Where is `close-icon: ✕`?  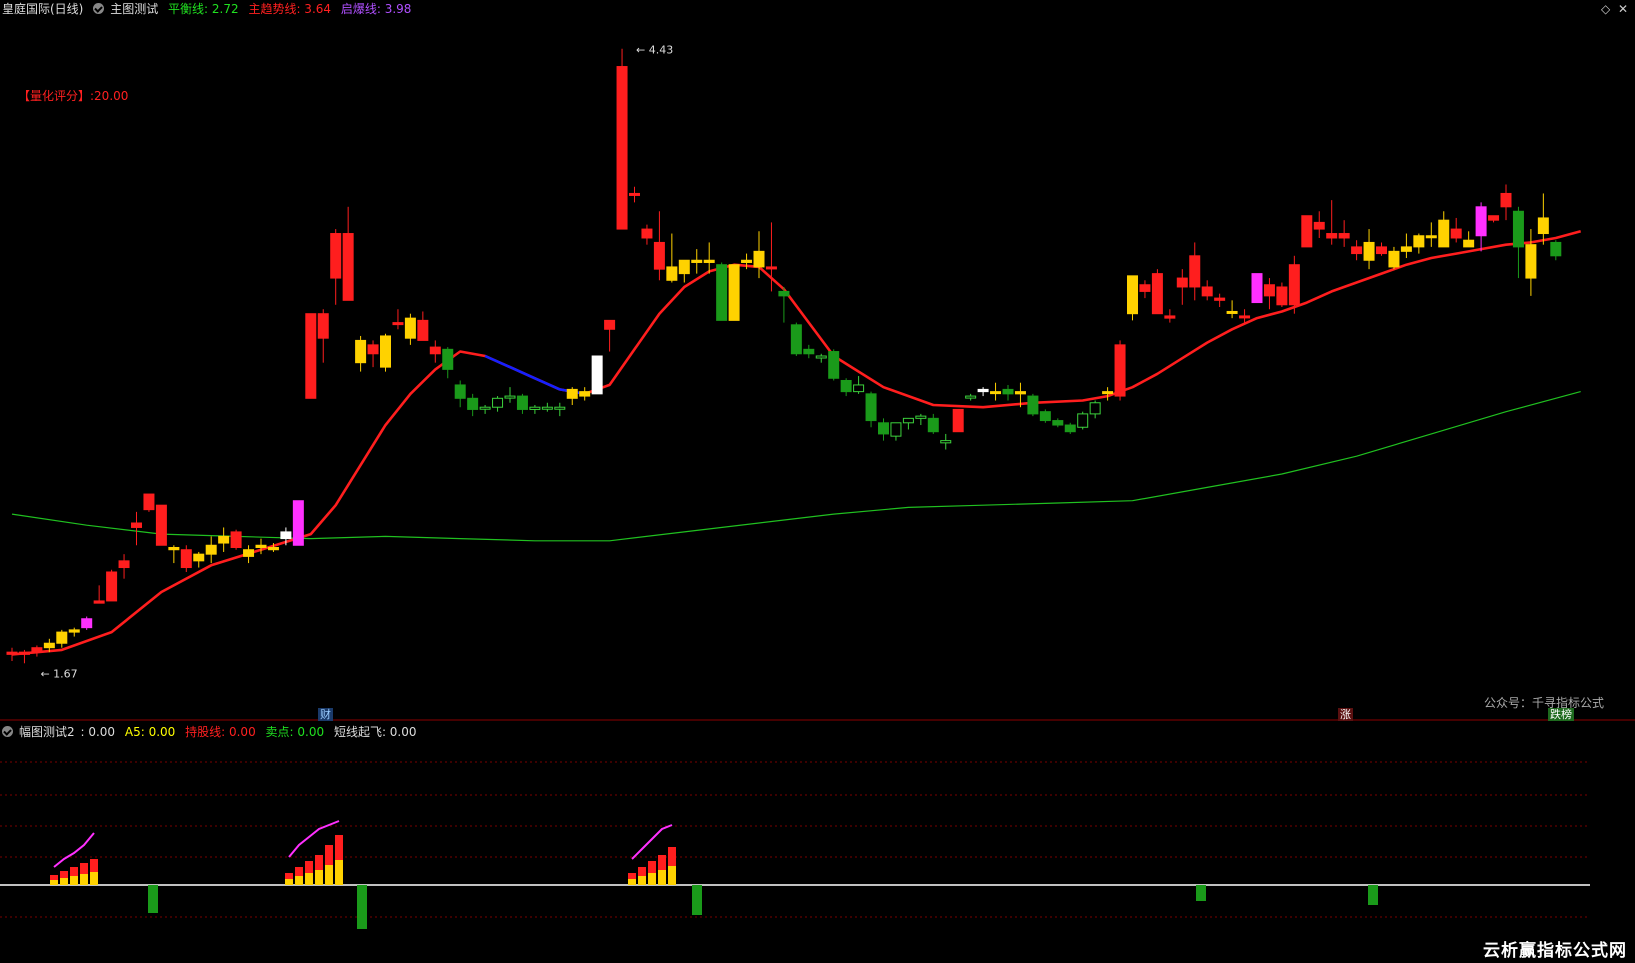 close-icon: ✕ is located at coordinates (1623, 9).